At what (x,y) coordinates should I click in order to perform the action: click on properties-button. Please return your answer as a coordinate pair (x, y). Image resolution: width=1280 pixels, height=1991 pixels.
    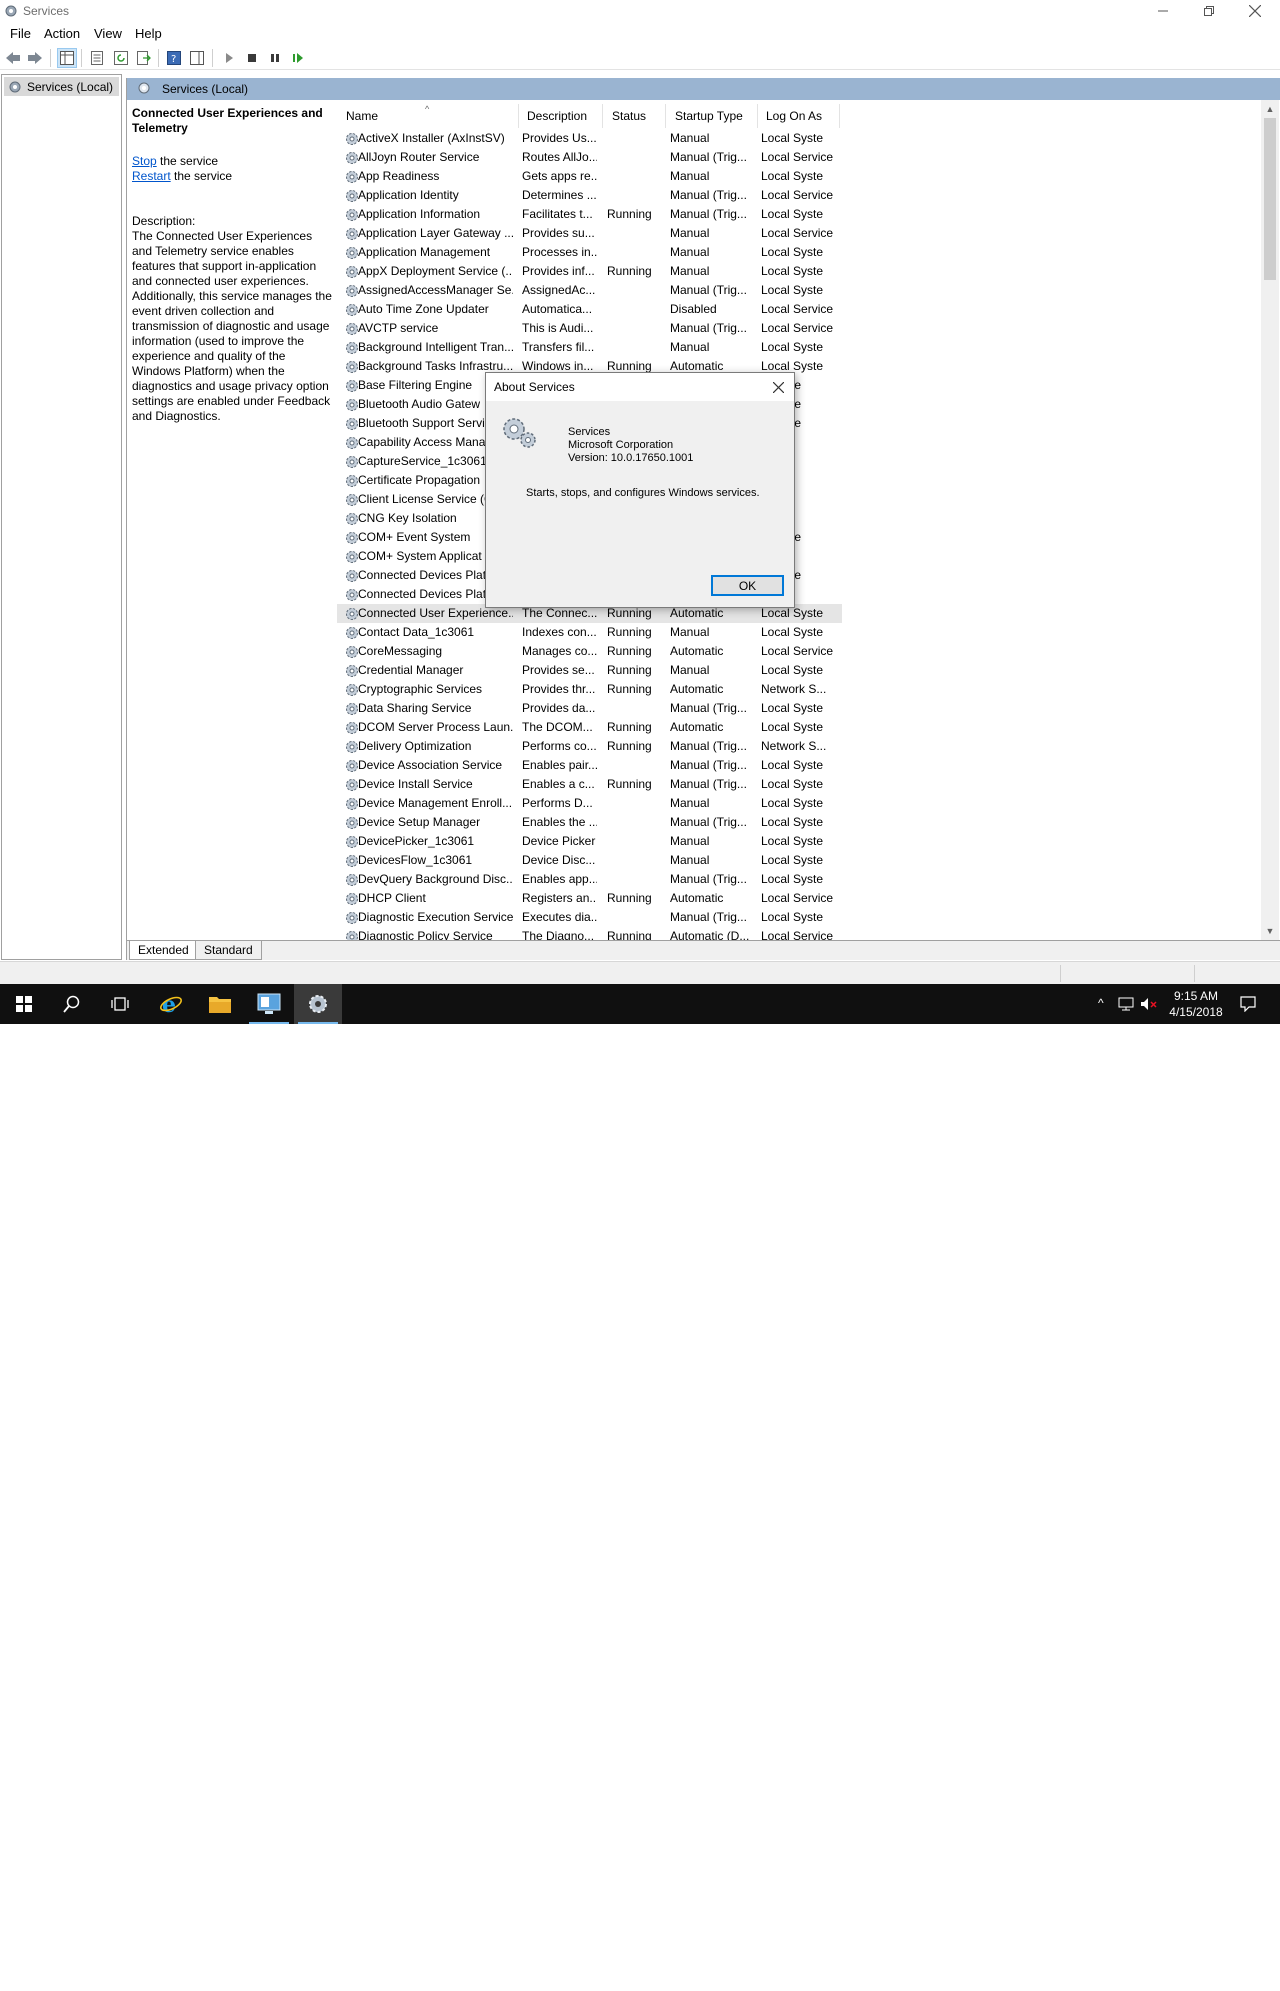
    Looking at the image, I should click on (97, 58).